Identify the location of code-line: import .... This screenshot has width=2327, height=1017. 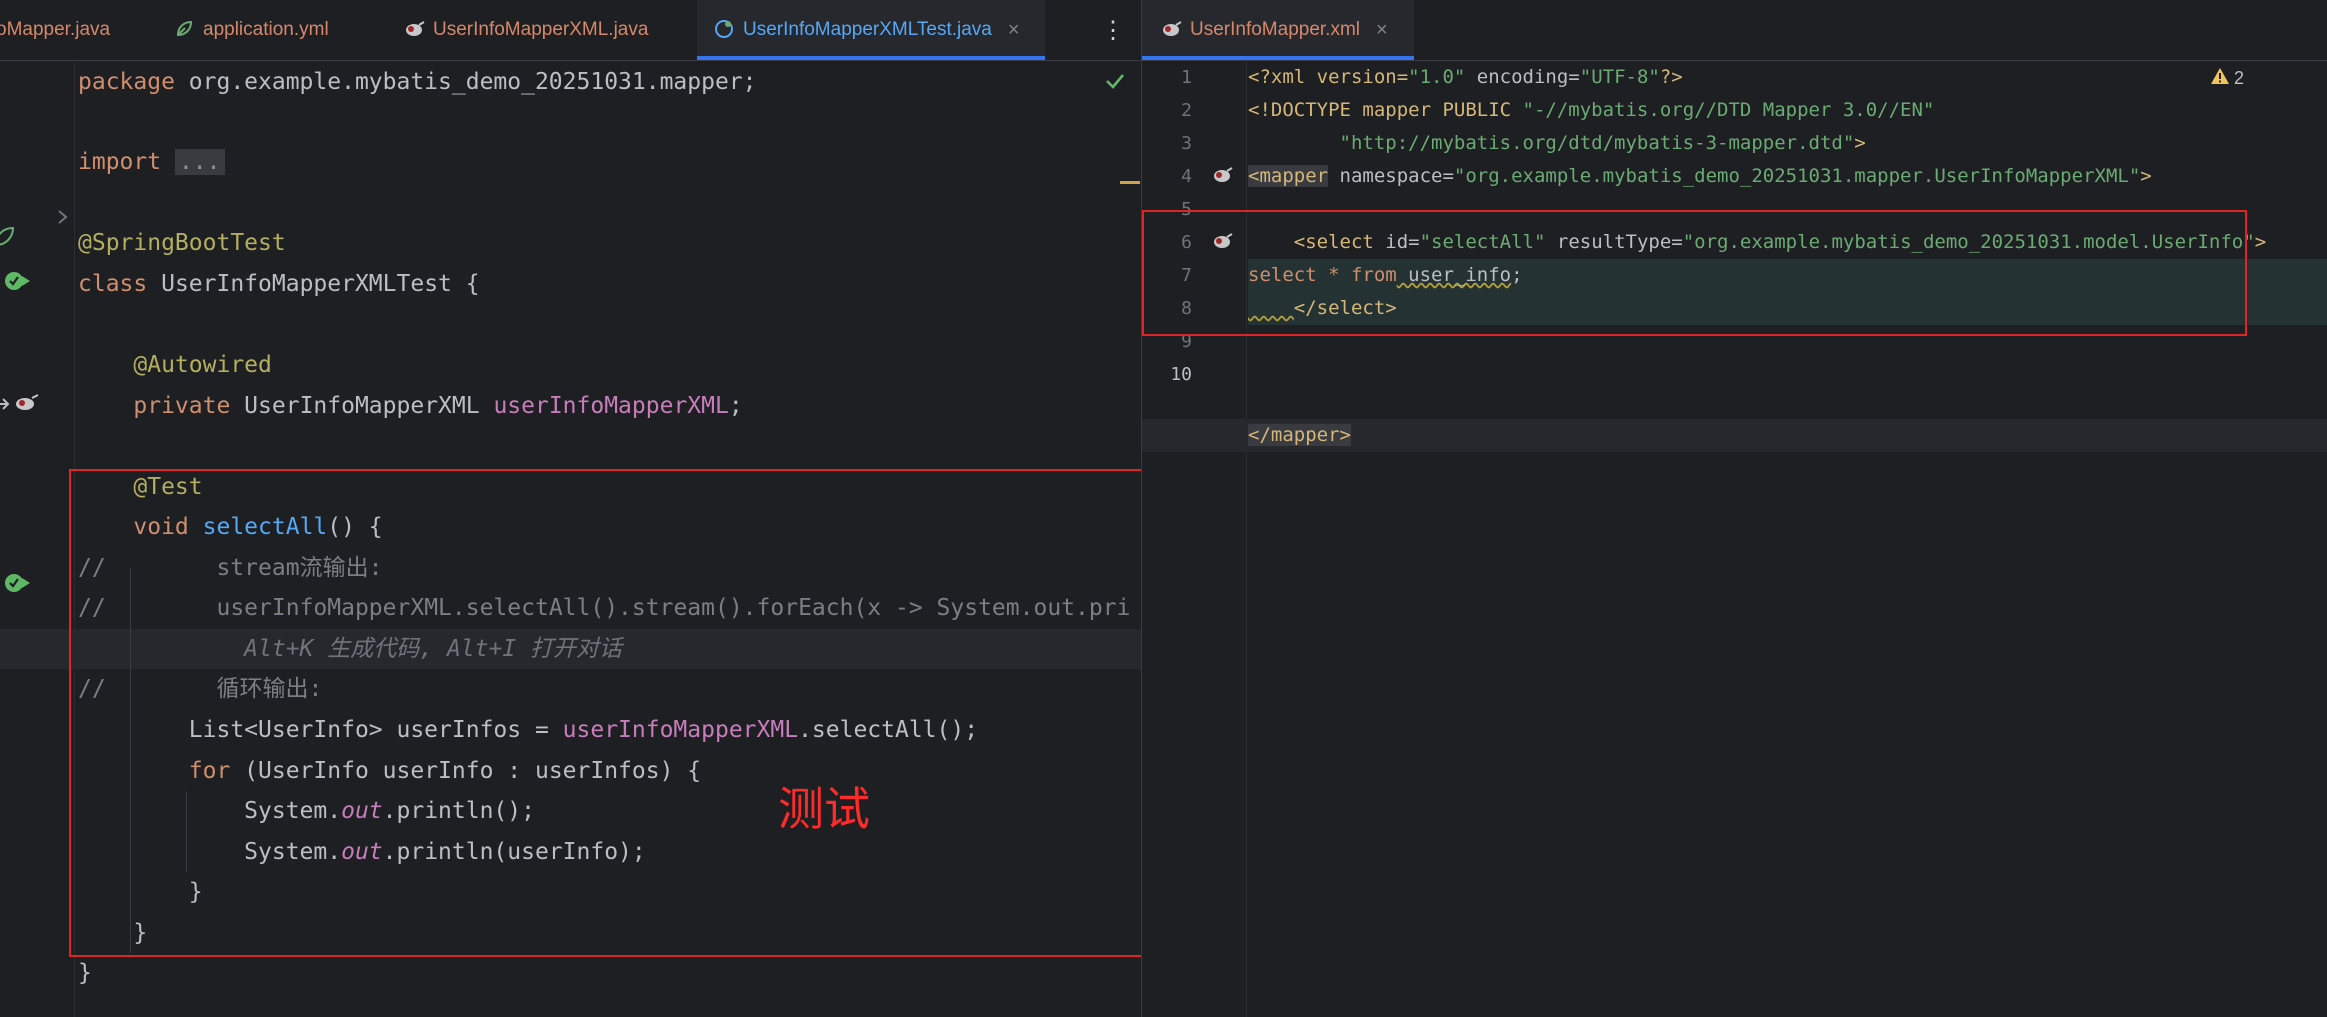
(151, 162).